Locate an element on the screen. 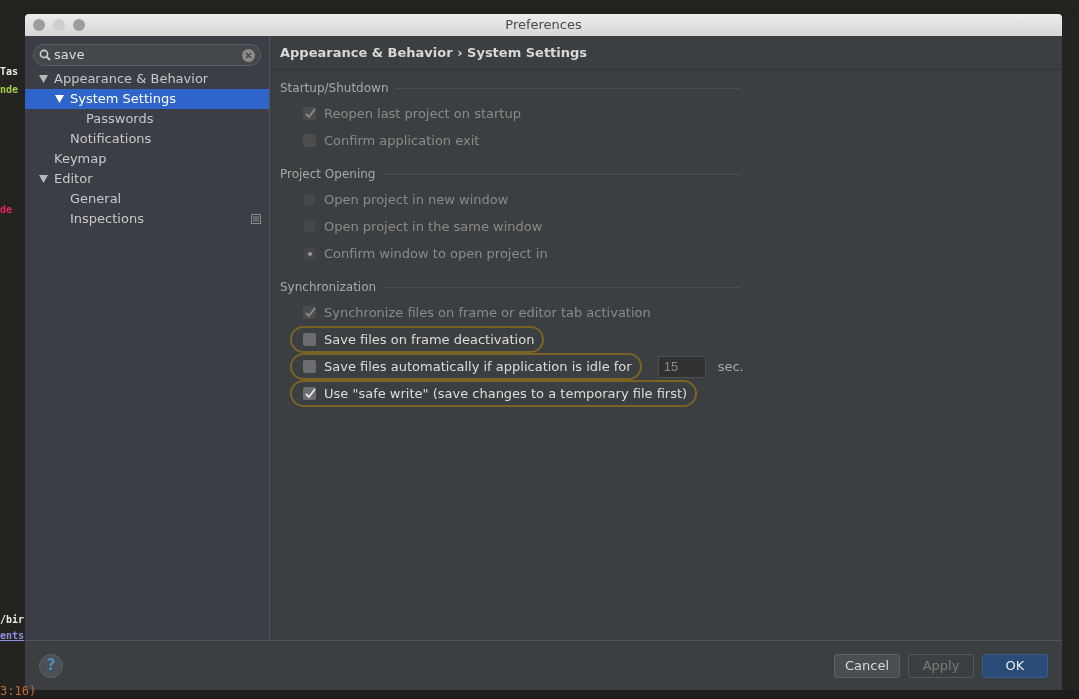  section-title: Startup/Shutdown is located at coordinates (334, 88).